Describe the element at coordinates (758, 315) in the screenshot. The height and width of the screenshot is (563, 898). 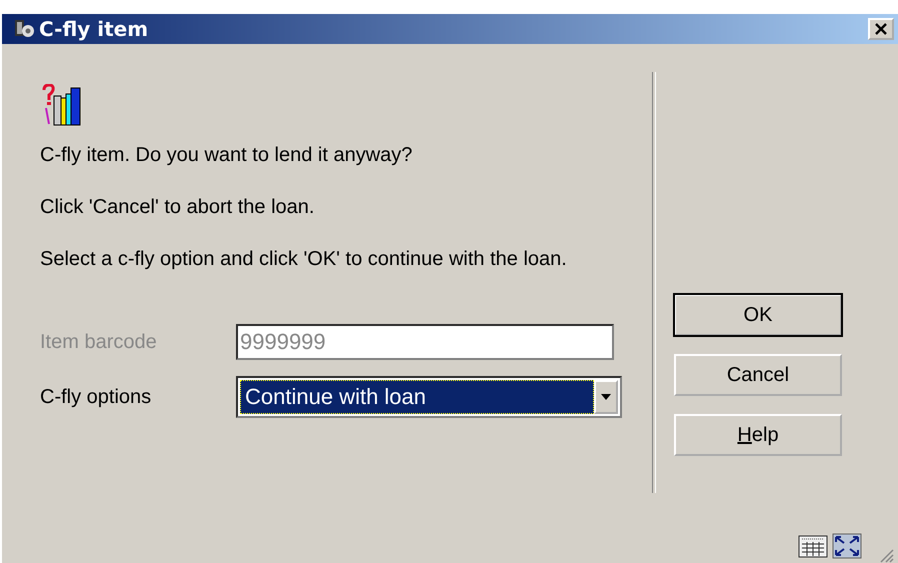
I see `dialog-button: OK` at that location.